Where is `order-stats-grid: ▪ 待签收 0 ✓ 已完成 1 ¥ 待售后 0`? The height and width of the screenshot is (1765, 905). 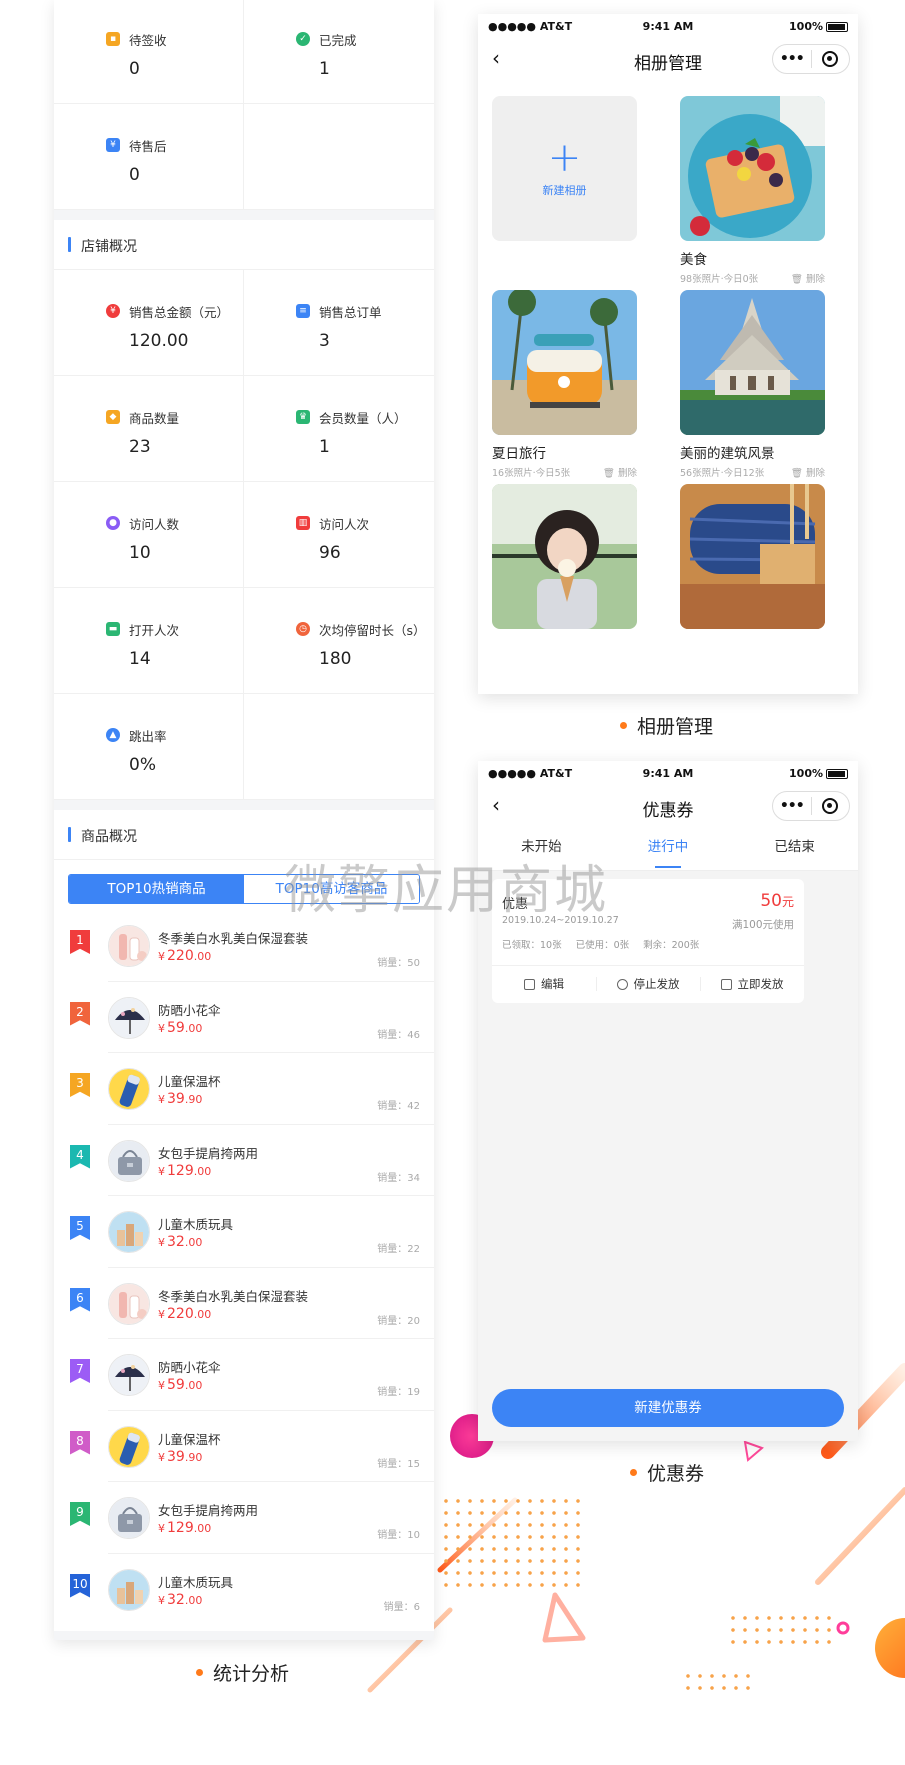 order-stats-grid: ▪ 待签收 0 ✓ 已完成 1 ¥ 待售后 0 is located at coordinates (244, 105).